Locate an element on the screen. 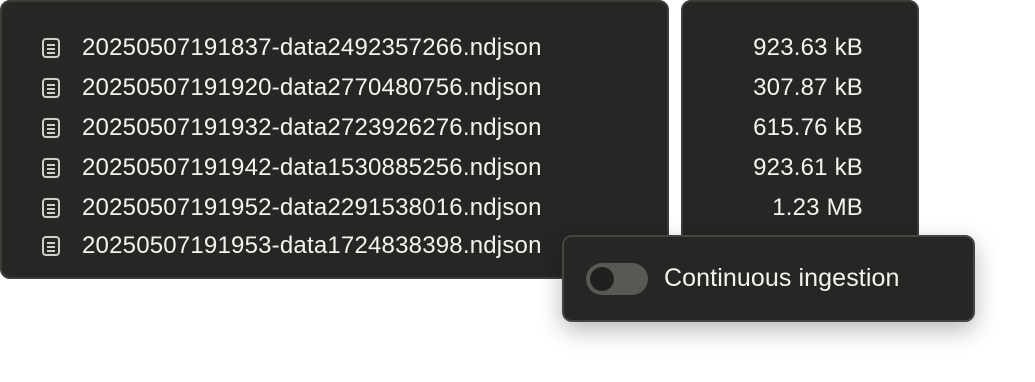  file-name: 20250507191942-data1530885256.ndjson is located at coordinates (312, 167).